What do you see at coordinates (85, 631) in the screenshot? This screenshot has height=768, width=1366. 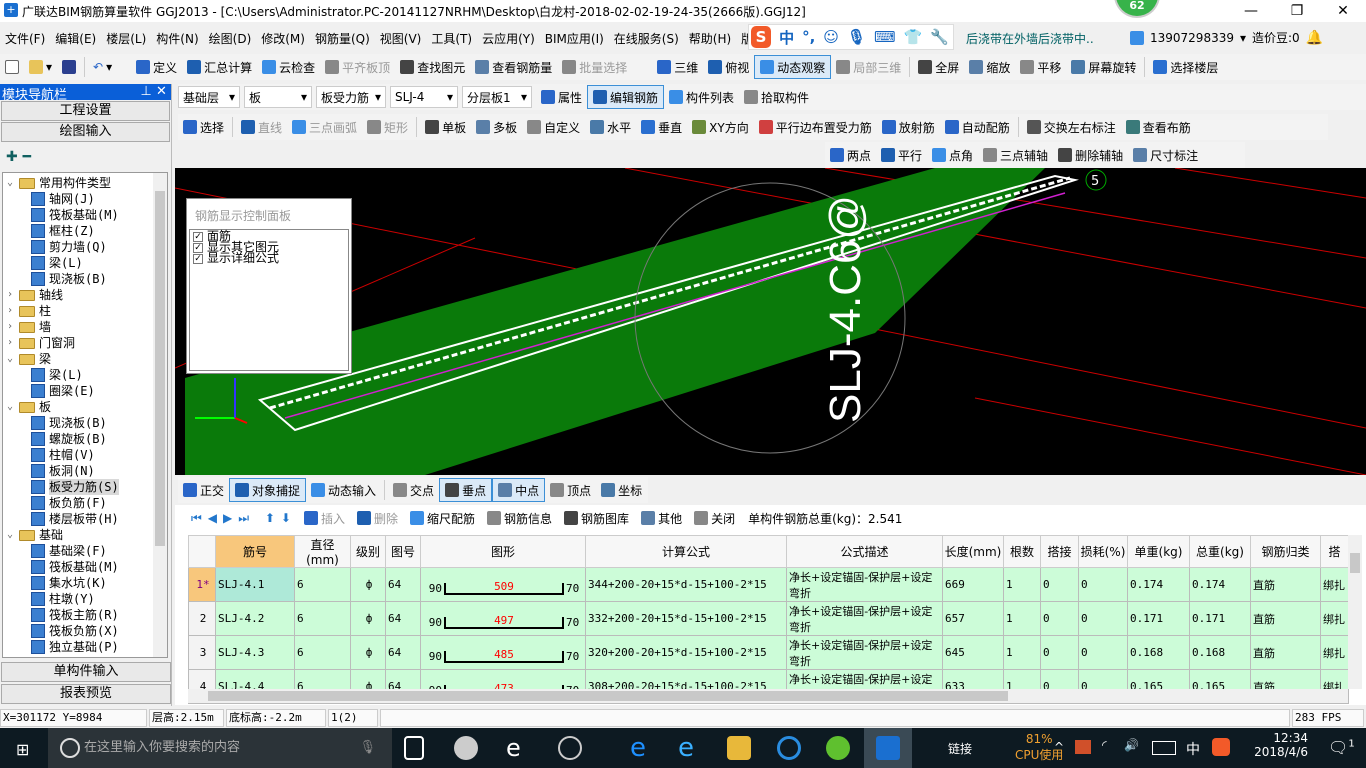 I see `tree-item: 筏板负筋(X)` at bounding box center [85, 631].